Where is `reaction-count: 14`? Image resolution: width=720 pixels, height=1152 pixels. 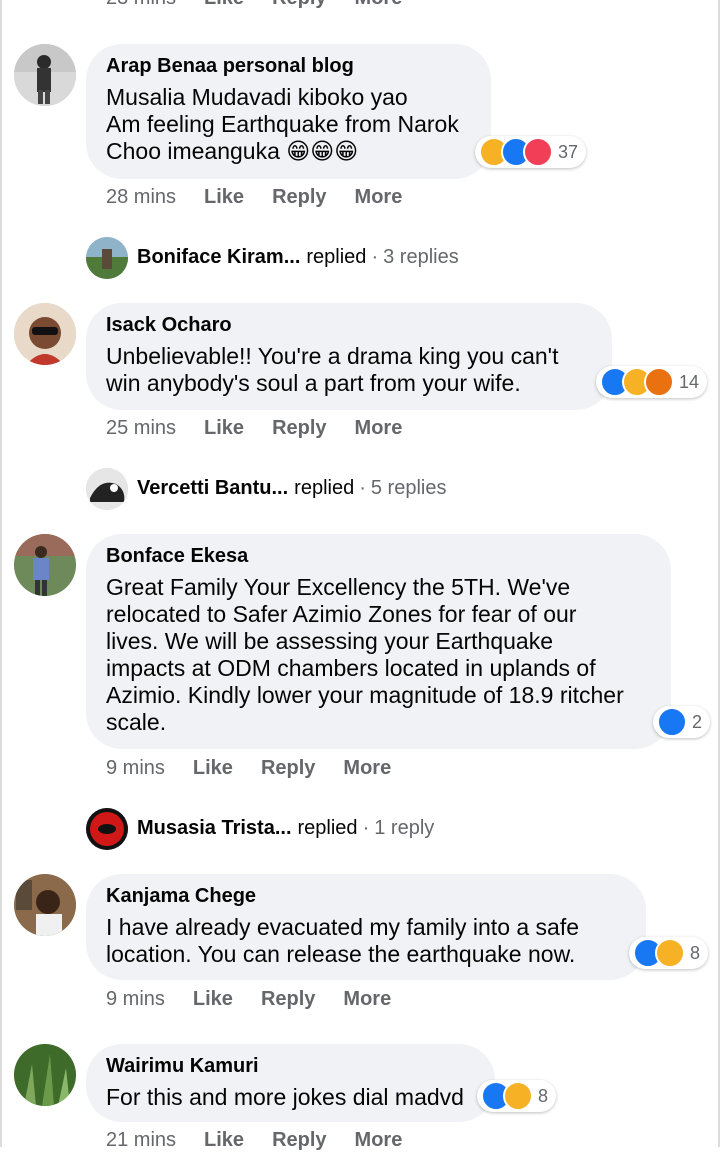
reaction-count: 14 is located at coordinates (689, 381).